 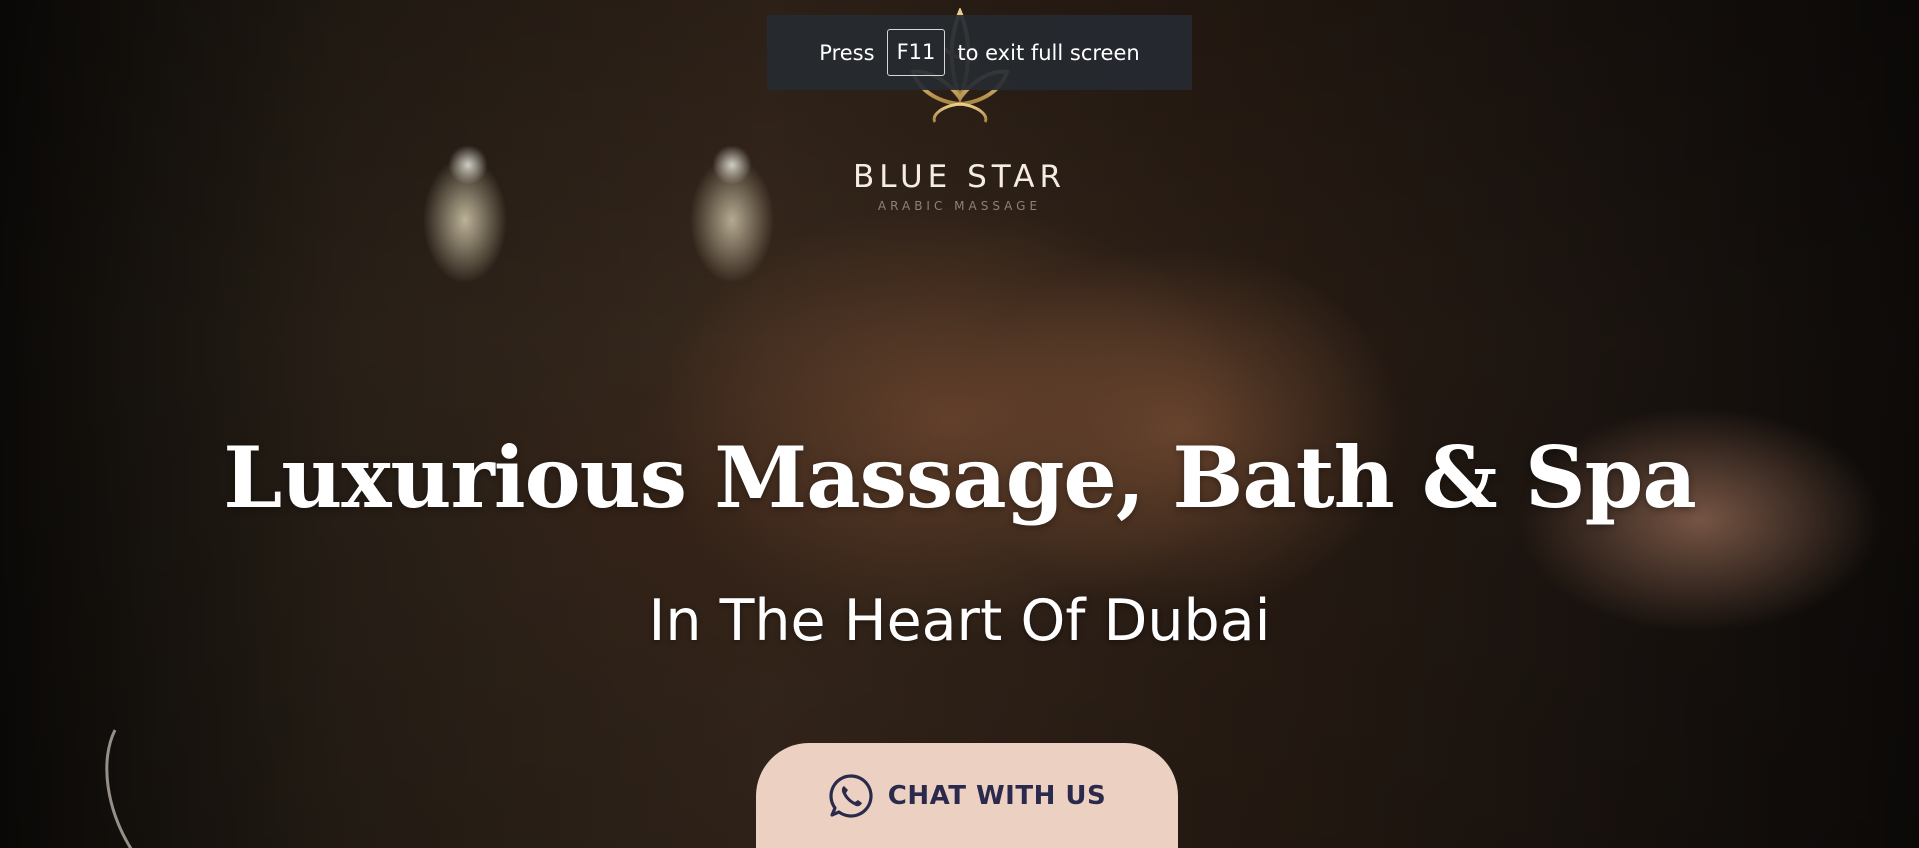 I want to click on fullscreen-notice-suffix: to exit full screen, so click(x=1048, y=52).